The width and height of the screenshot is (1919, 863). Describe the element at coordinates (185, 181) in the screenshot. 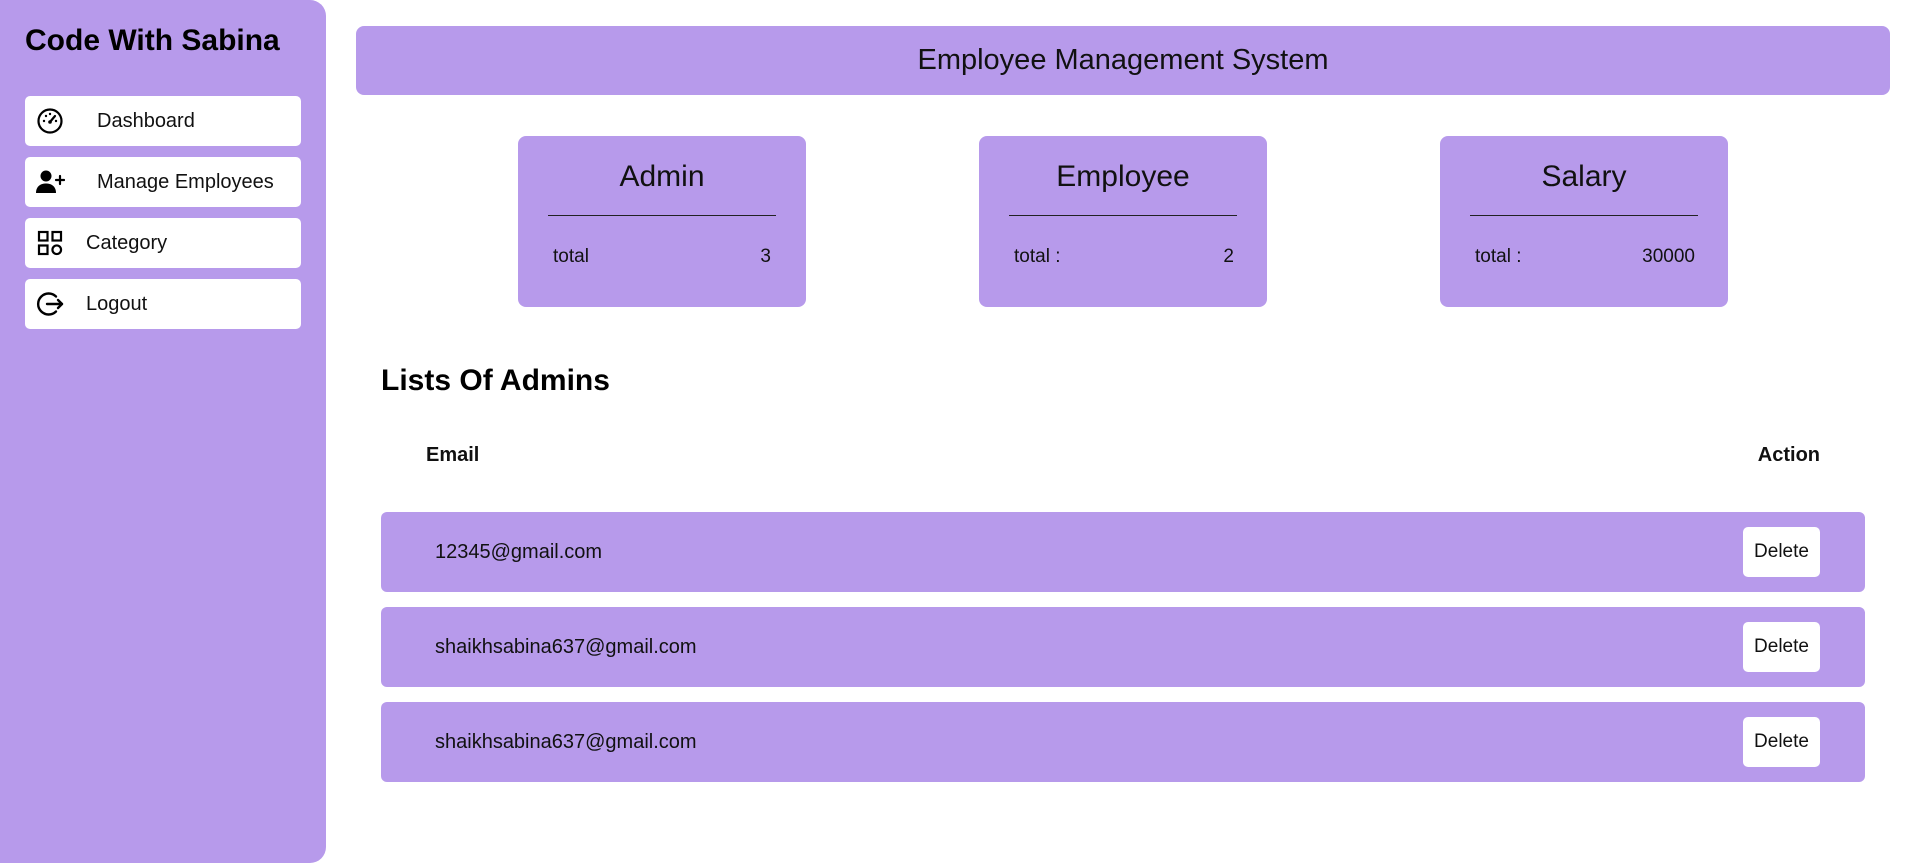

I see `sidebar-item-label: Manage Employees` at that location.